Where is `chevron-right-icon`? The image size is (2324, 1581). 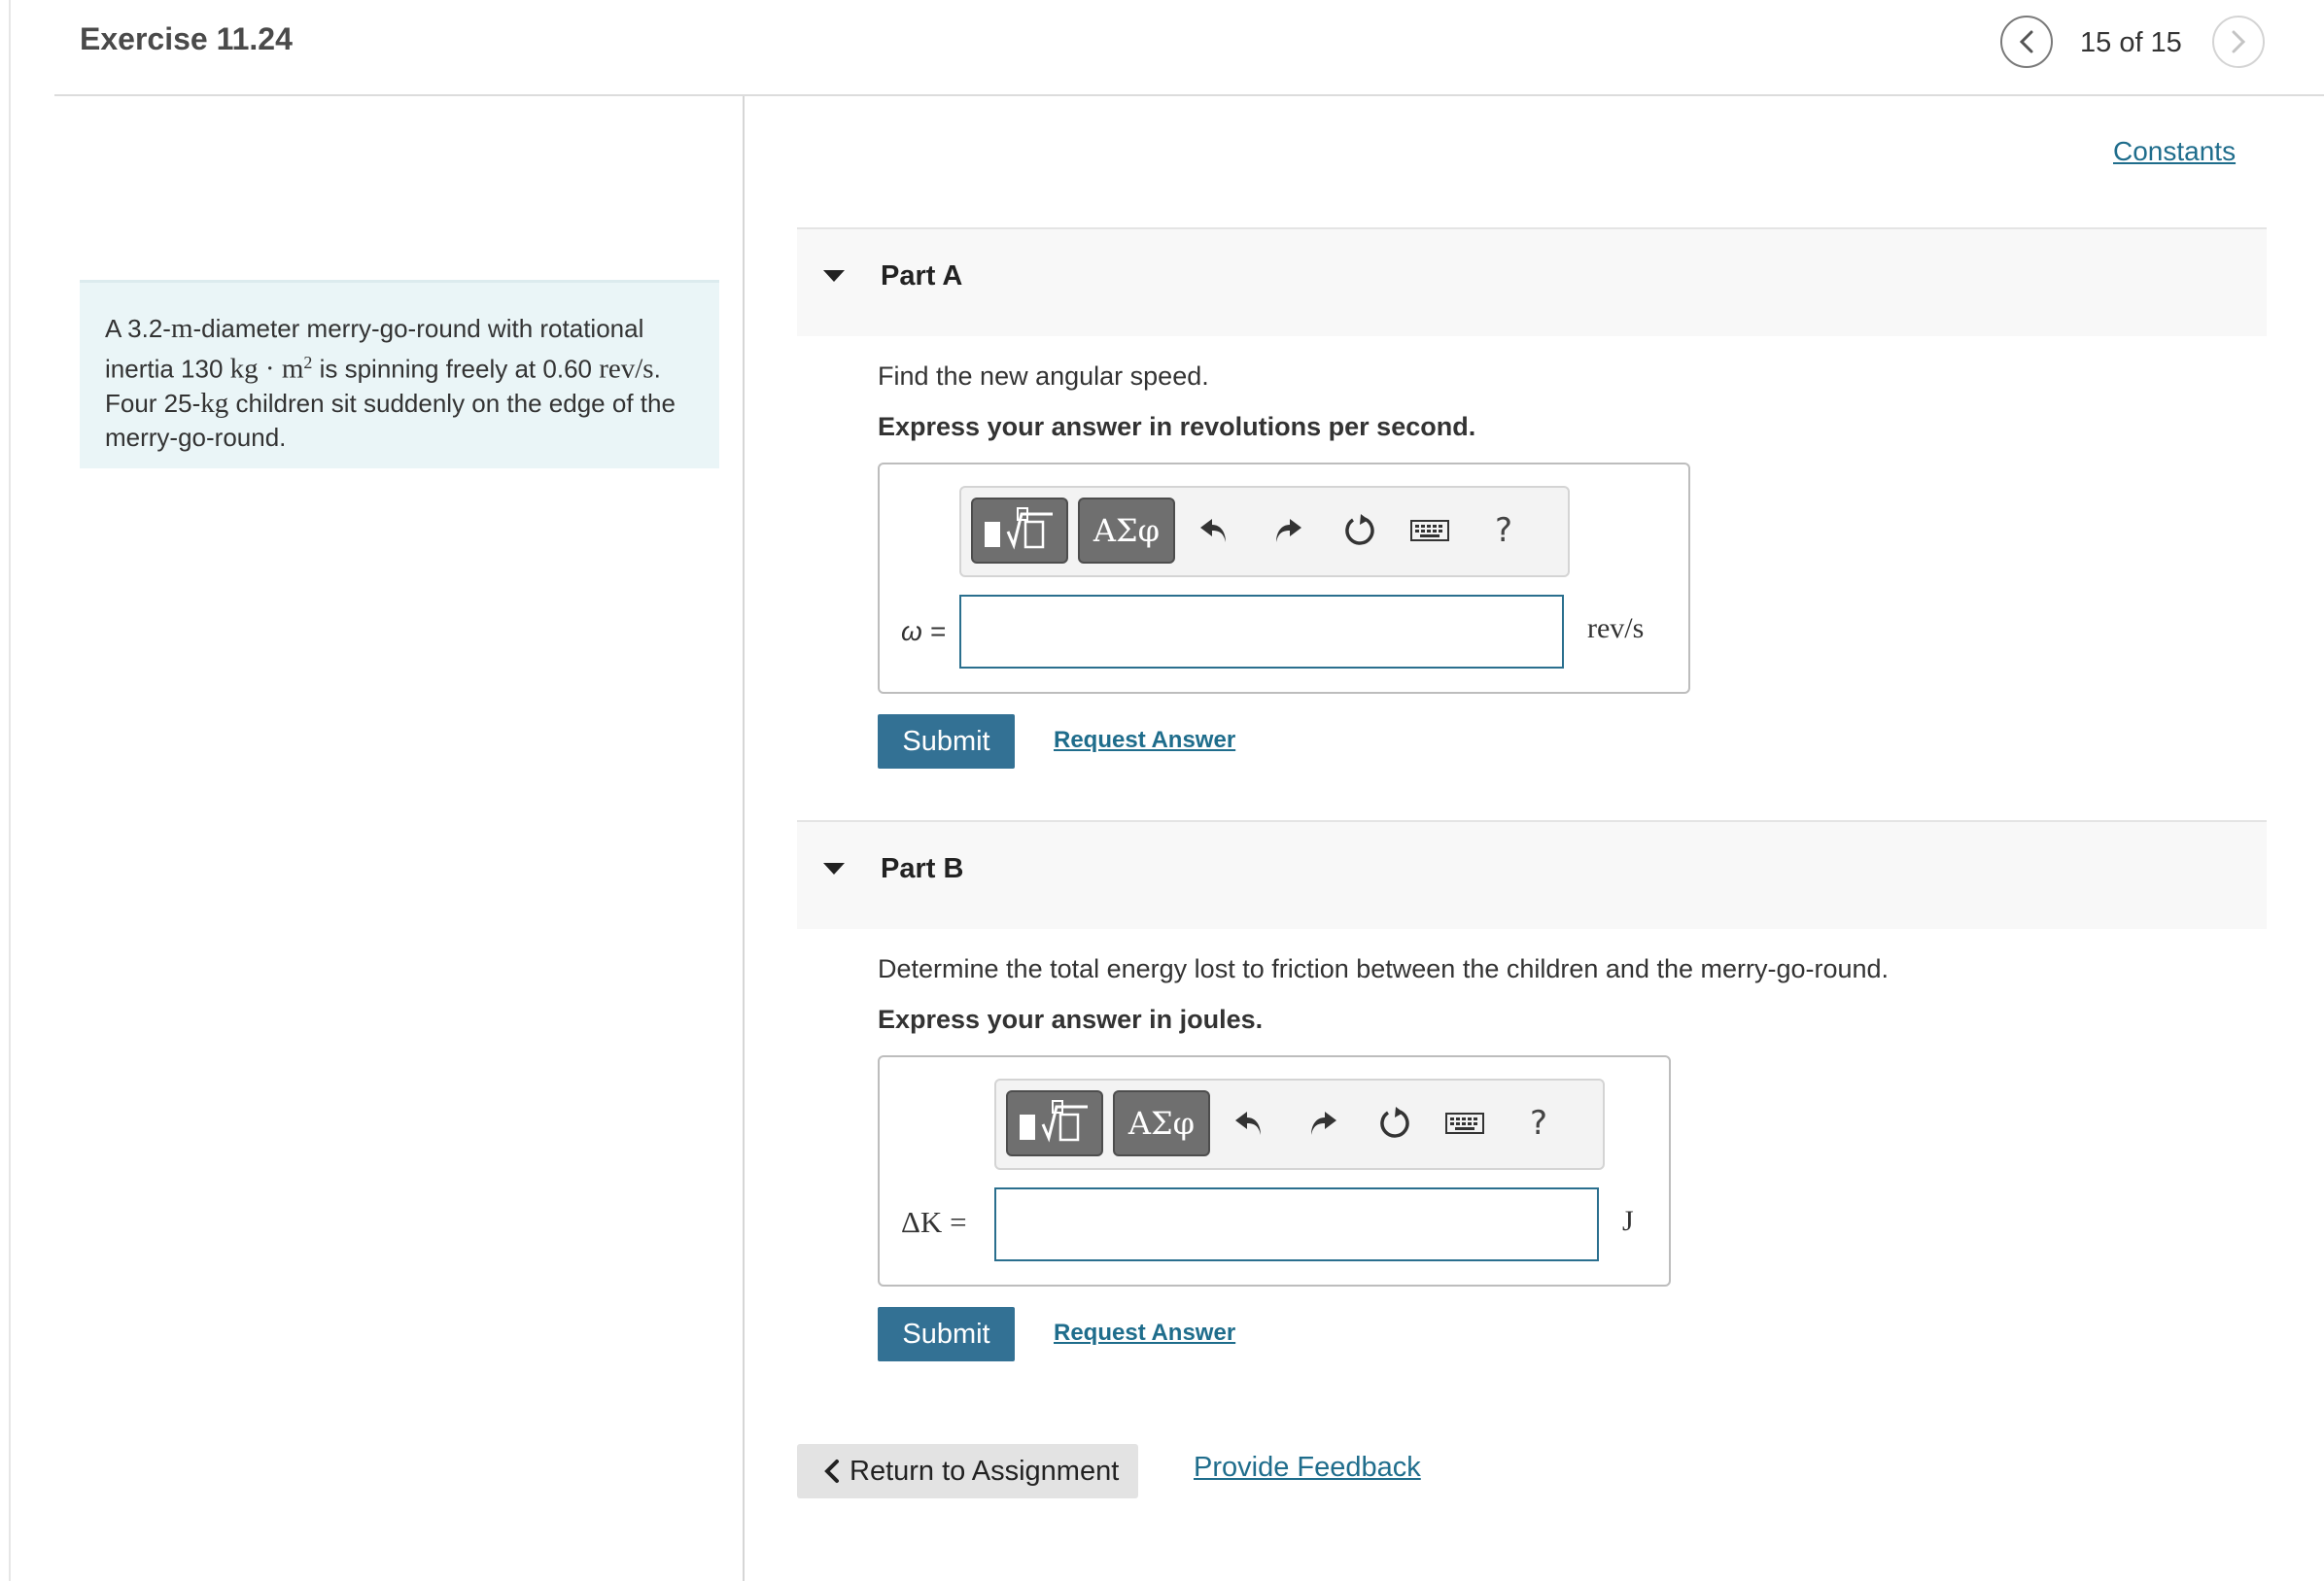 chevron-right-icon is located at coordinates (2239, 41).